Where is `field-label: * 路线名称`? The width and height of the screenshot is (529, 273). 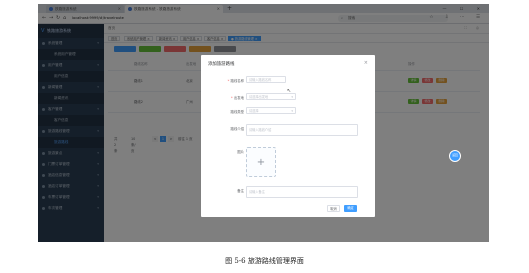
field-label: * 路线名称 is located at coordinates (236, 80).